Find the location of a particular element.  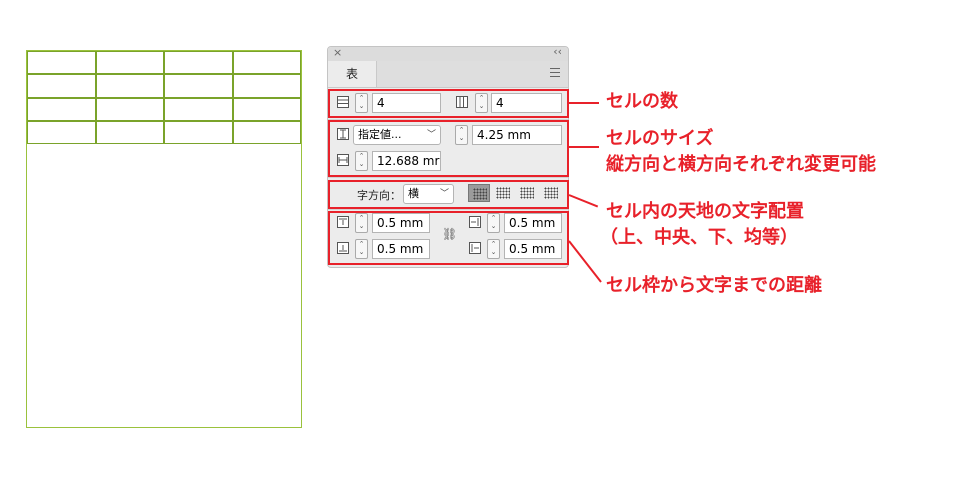

highlight-inset is located at coordinates (448, 238).